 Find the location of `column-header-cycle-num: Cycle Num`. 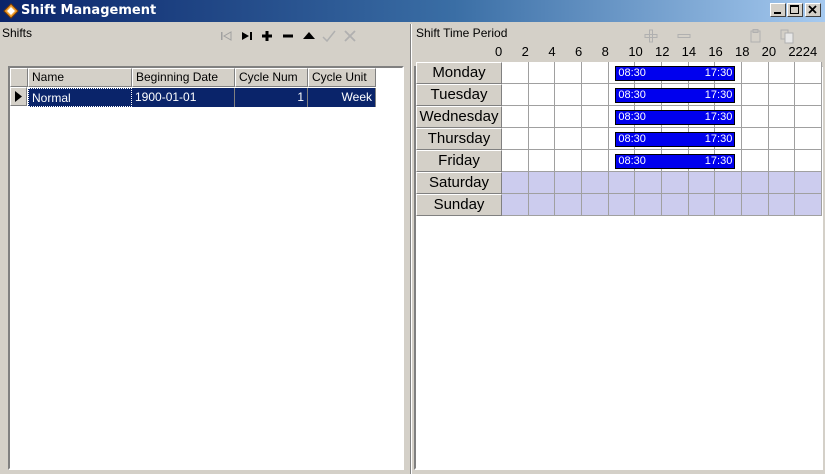

column-header-cycle-num: Cycle Num is located at coordinates (271, 77).